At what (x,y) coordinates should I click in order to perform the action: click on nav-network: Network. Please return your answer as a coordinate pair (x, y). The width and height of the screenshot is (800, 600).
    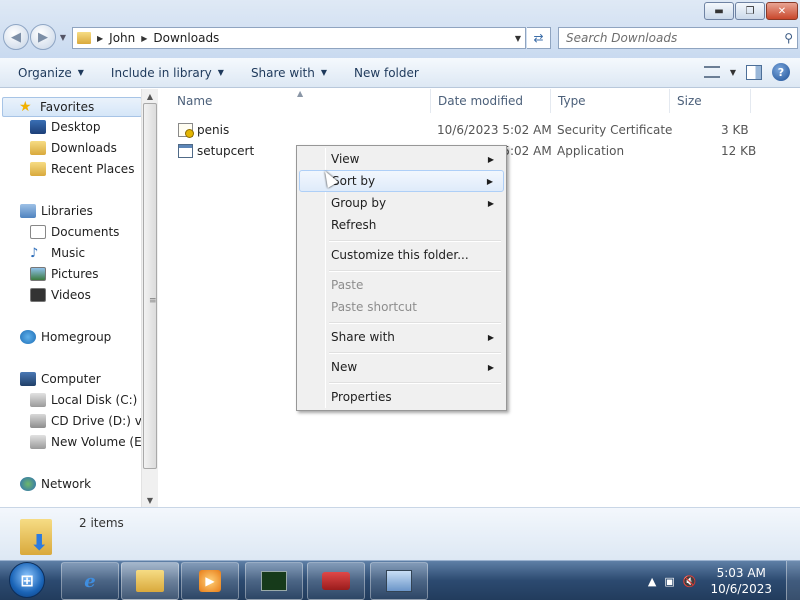
    Looking at the image, I should click on (55, 484).